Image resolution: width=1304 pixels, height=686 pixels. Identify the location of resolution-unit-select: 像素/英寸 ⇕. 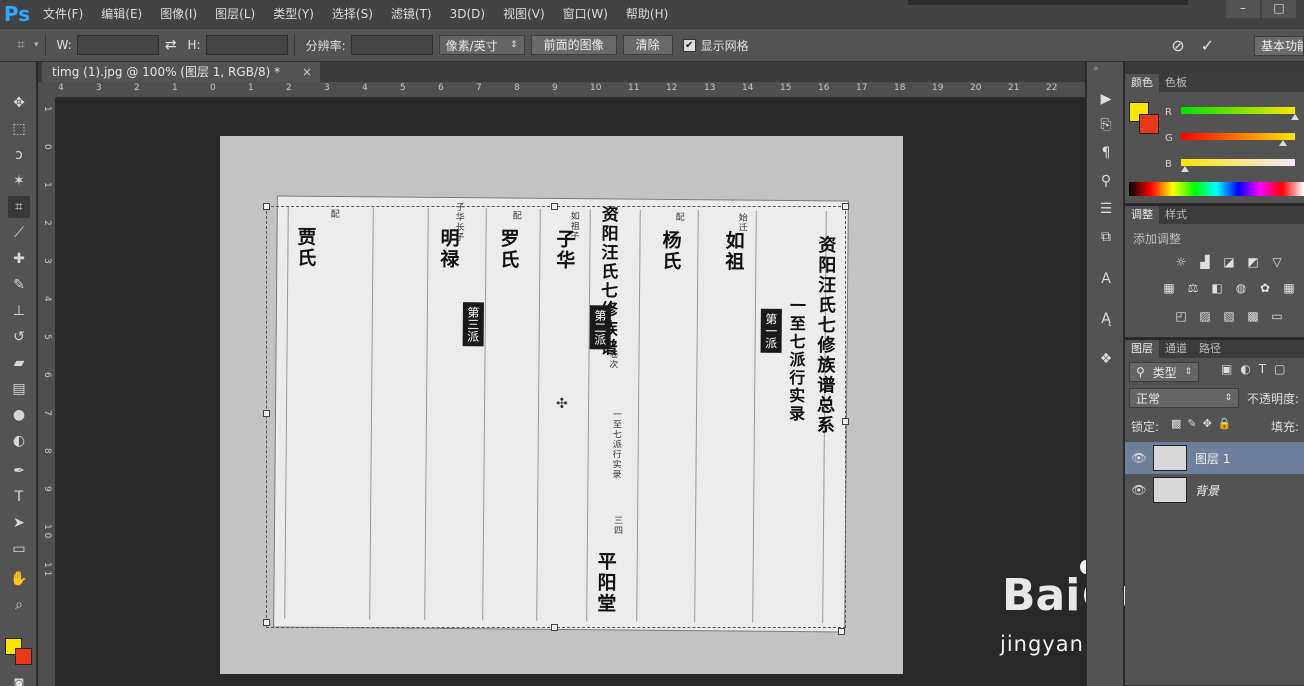
(481, 45).